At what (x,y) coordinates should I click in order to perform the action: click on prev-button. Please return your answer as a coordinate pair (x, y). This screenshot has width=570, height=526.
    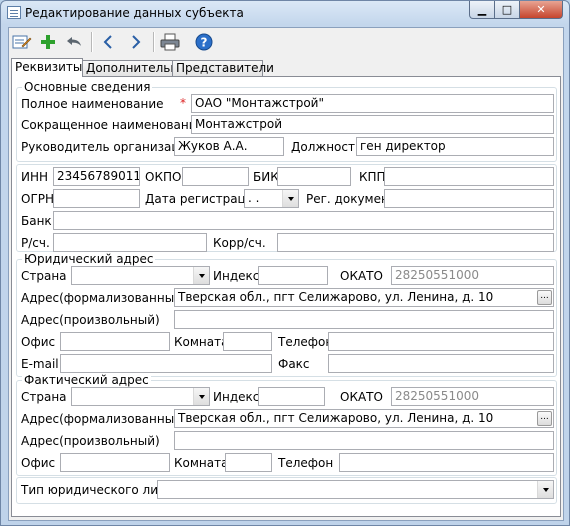
    Looking at the image, I should click on (108, 42).